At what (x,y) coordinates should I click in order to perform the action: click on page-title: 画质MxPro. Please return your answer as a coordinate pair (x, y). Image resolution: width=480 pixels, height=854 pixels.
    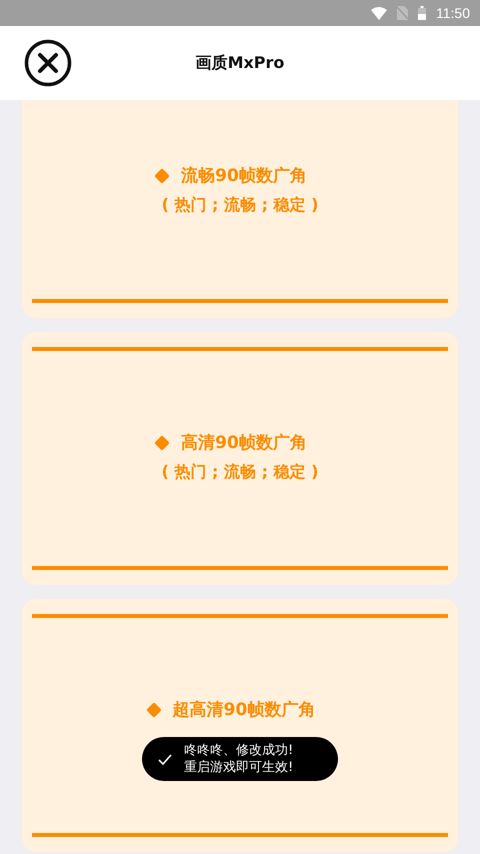
    Looking at the image, I should click on (240, 63).